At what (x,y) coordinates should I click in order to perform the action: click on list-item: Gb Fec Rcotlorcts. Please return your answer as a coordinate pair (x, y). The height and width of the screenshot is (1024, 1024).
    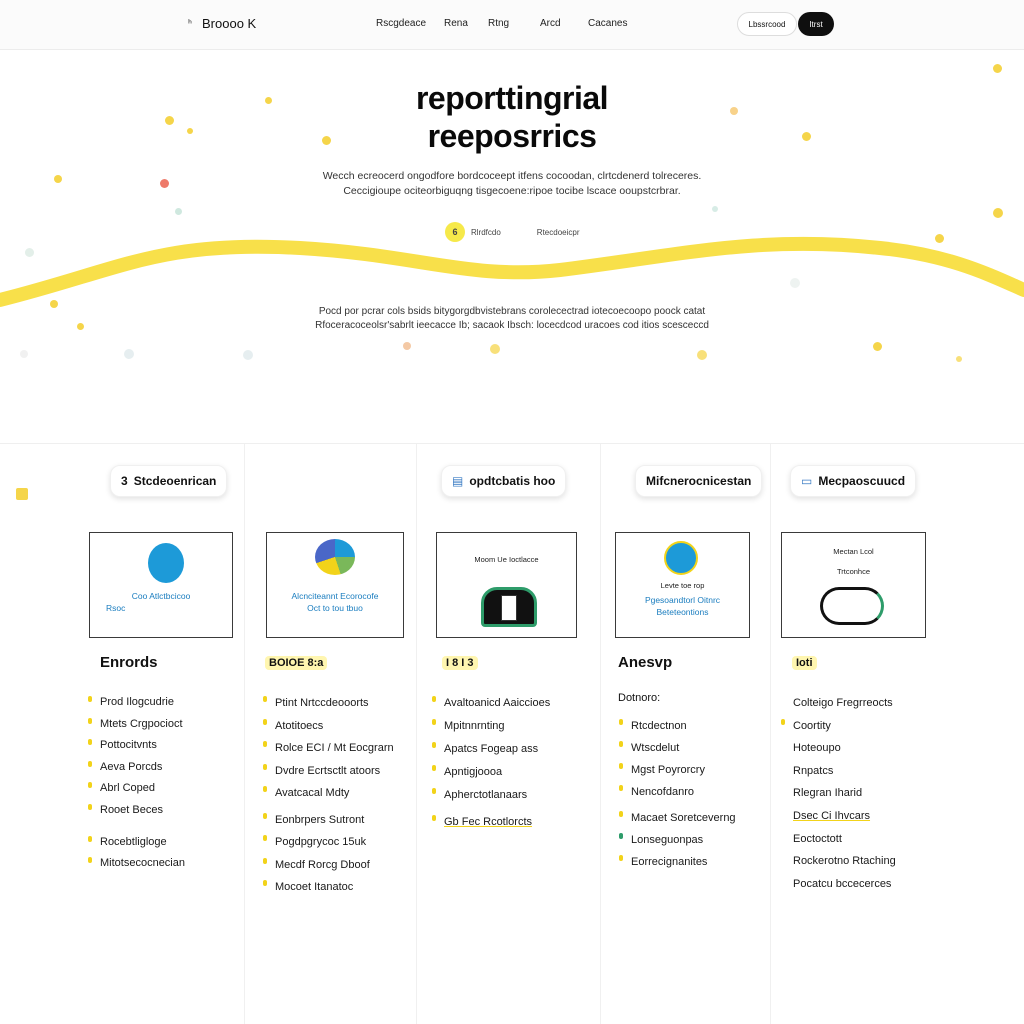
    Looking at the image, I should click on (491, 822).